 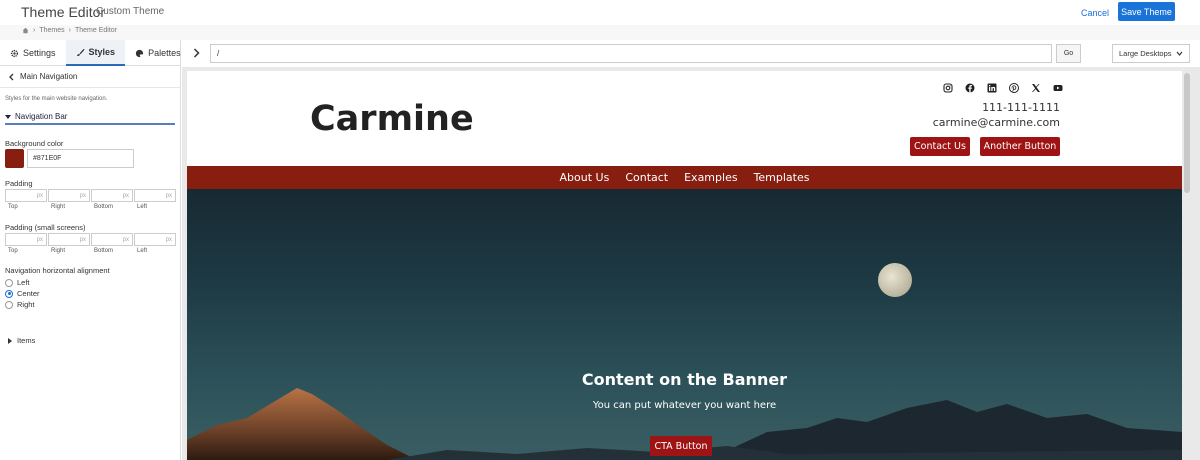 What do you see at coordinates (11, 76) in the screenshot?
I see `chevron-left-icon` at bounding box center [11, 76].